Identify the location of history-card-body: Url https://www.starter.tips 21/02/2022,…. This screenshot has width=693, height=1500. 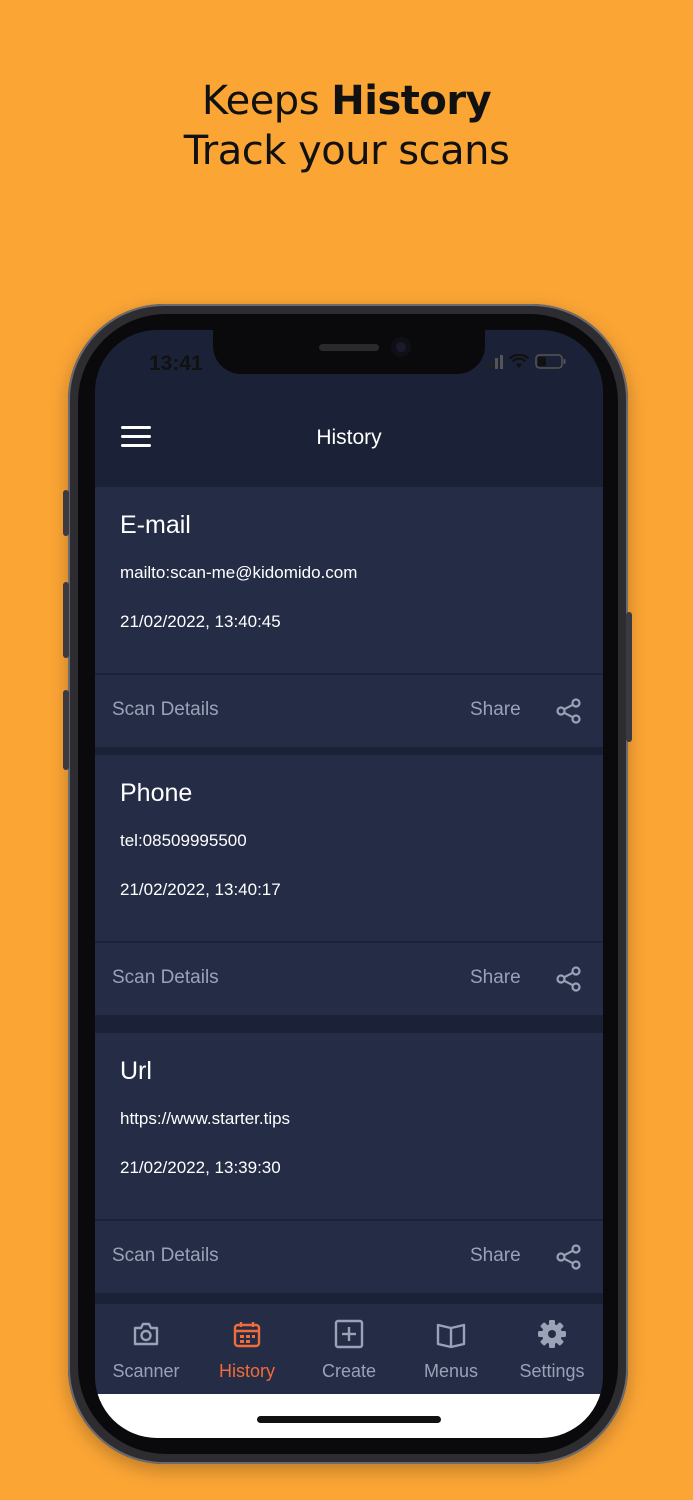
(349, 1127).